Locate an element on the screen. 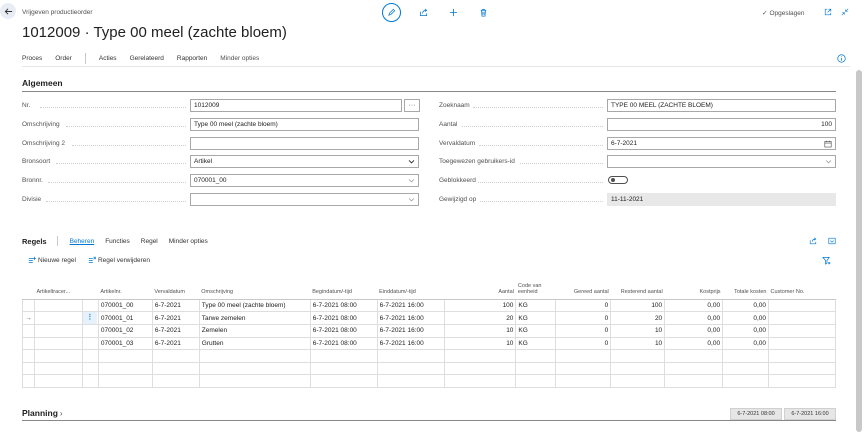  col-resterend-aantal: Resterend aantal is located at coordinates (637, 289).